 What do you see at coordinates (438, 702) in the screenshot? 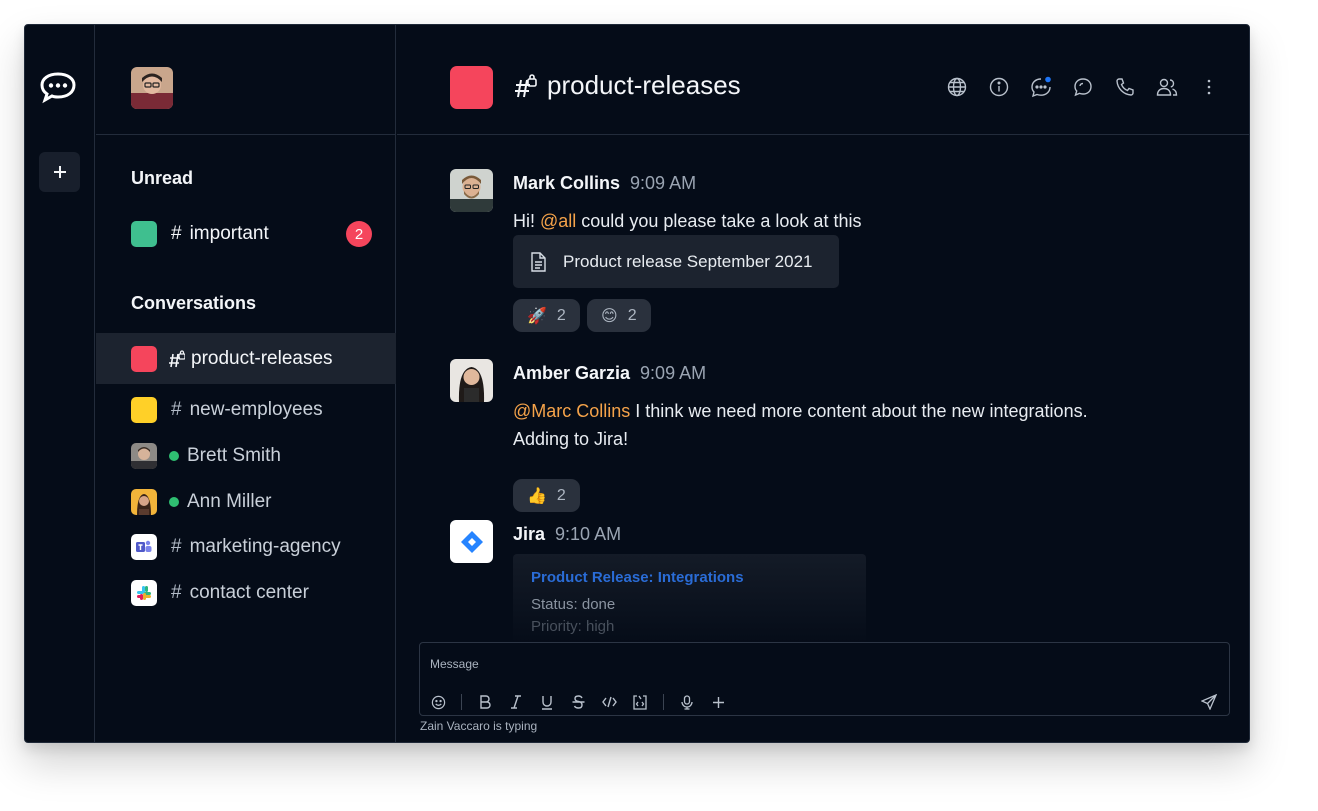
I see `emoji-icon` at bounding box center [438, 702].